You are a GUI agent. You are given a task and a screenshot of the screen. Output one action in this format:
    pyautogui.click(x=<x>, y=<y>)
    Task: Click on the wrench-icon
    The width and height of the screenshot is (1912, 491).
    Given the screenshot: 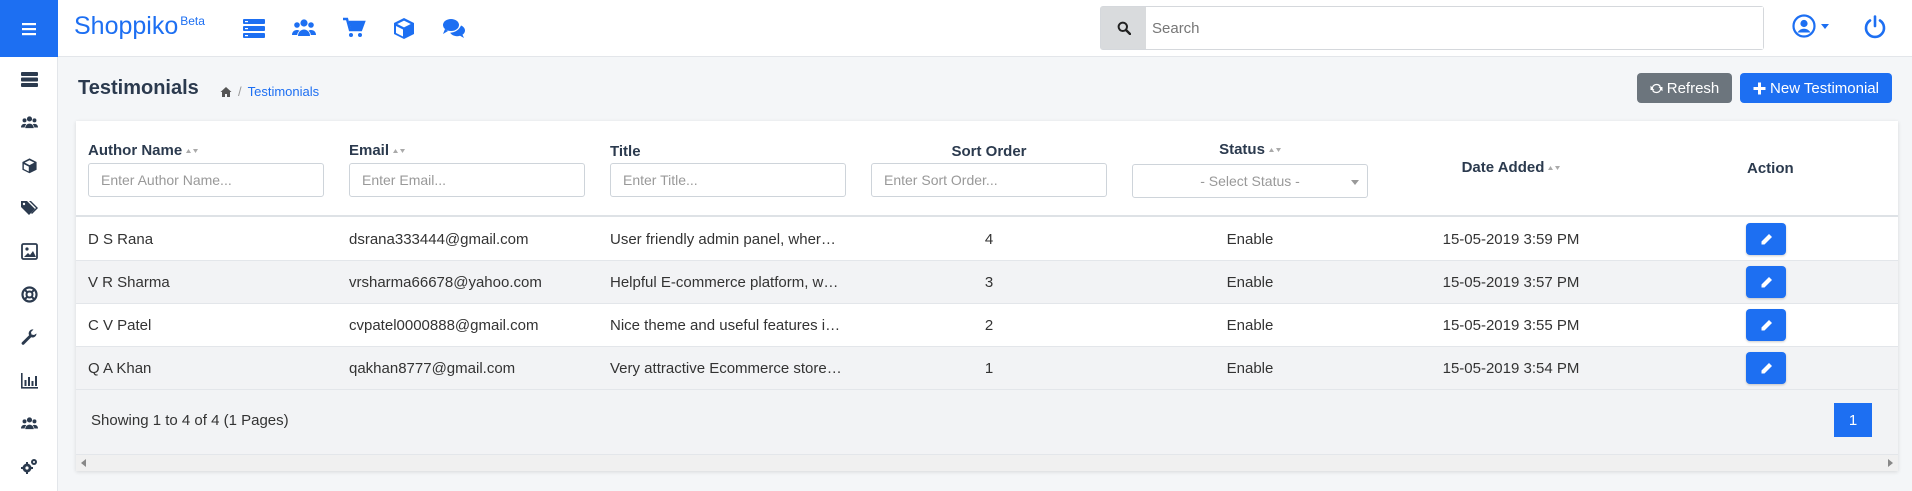 What is the action you would take?
    pyautogui.click(x=29, y=336)
    